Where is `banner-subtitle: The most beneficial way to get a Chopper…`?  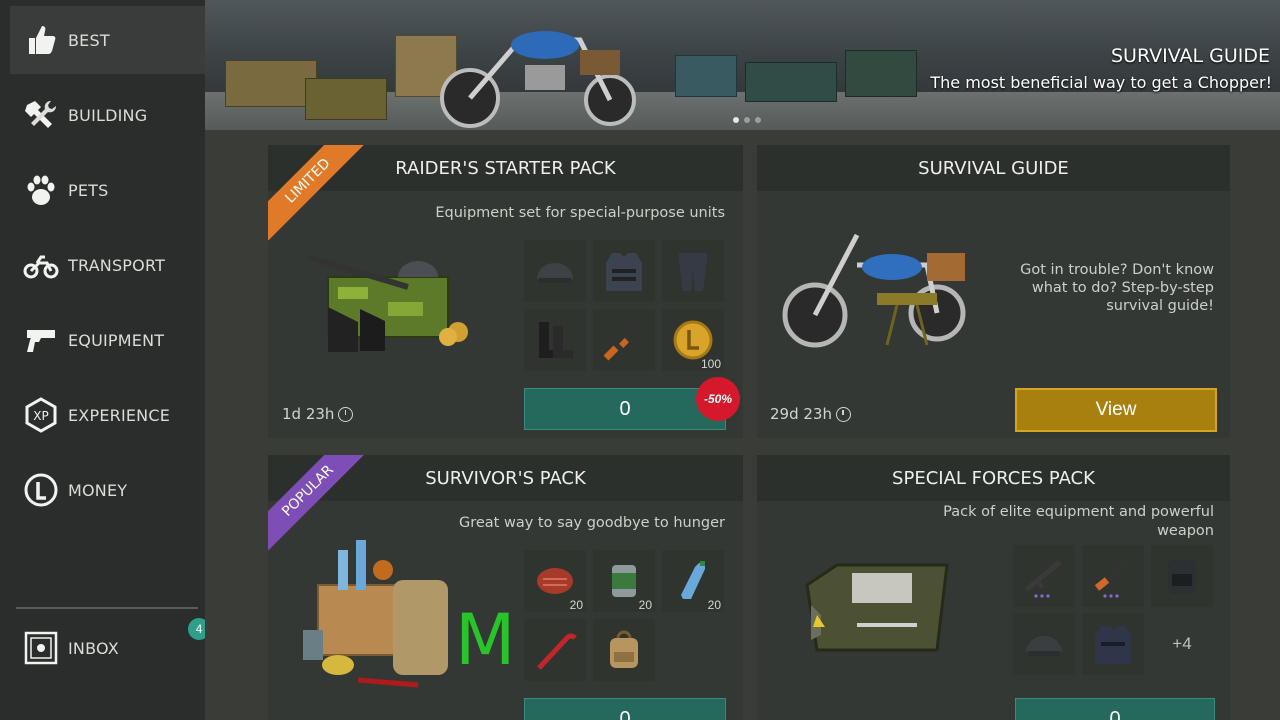
banner-subtitle: The most beneficial way to get a Chopper… is located at coordinates (1101, 82).